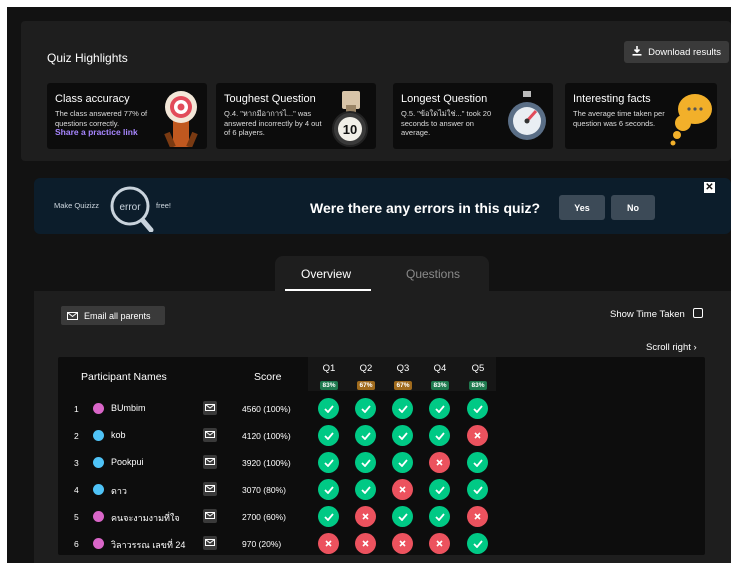 The width and height of the screenshot is (735, 567). I want to click on row-number: 2, so click(76, 436).